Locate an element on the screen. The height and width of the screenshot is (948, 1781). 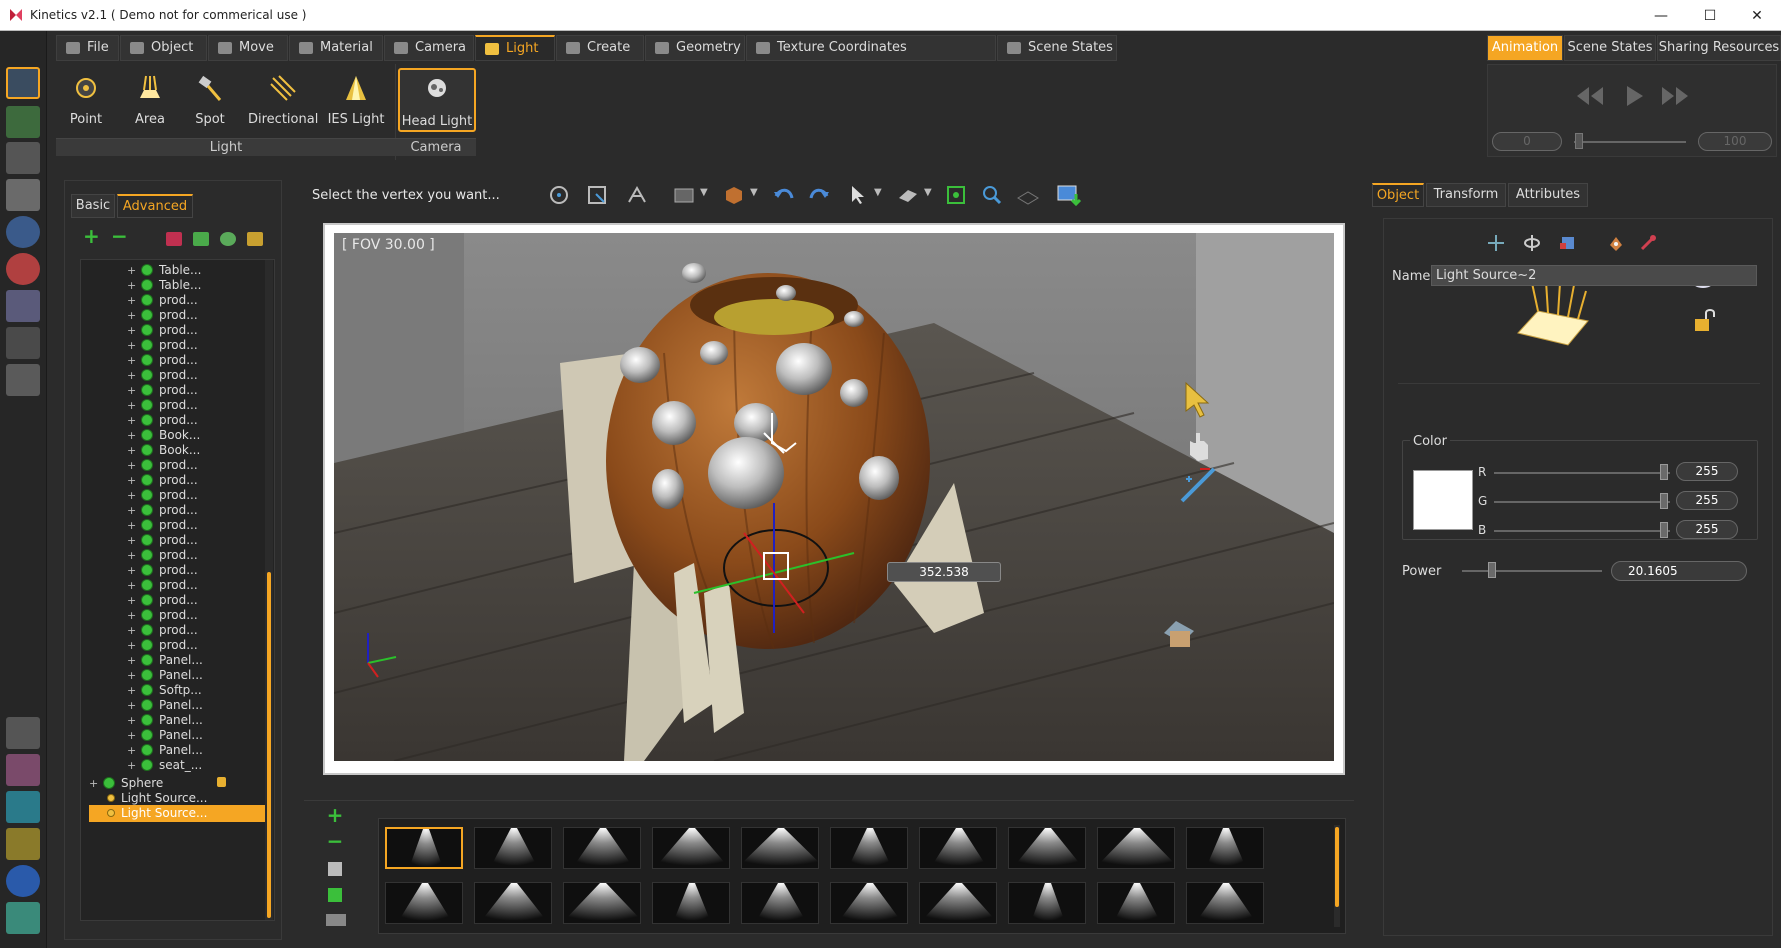
add-node-icon: + is located at coordinates (91, 236).